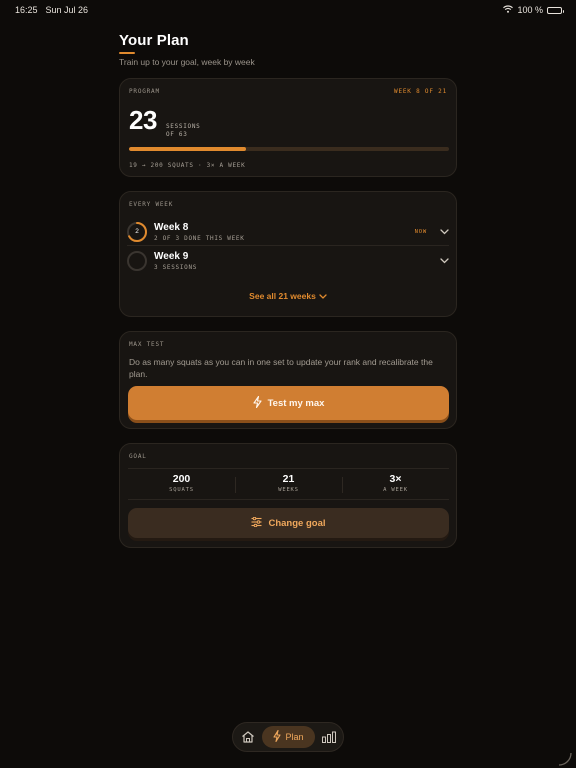 The width and height of the screenshot is (576, 768). What do you see at coordinates (176, 267) in the screenshot?
I see `week-subtitle: 3 SESSIONS` at bounding box center [176, 267].